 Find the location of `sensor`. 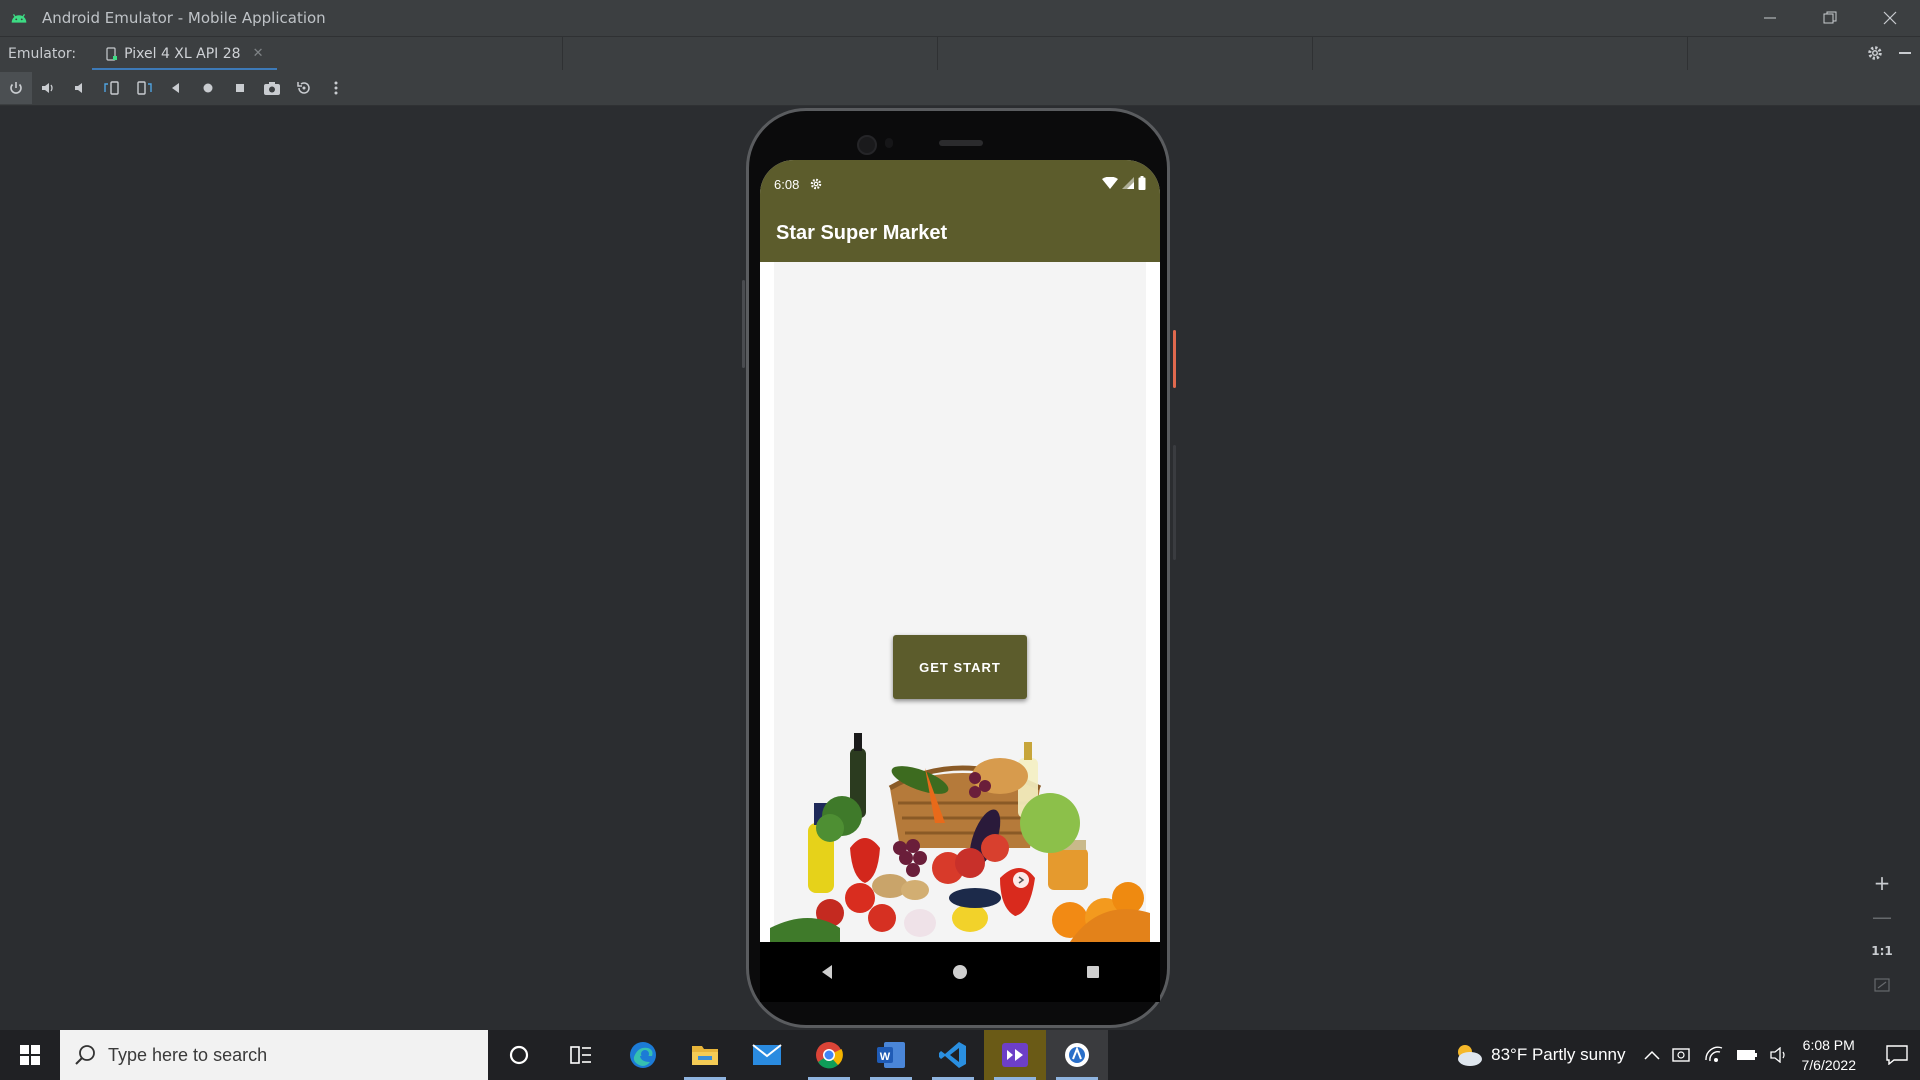

sensor is located at coordinates (889, 143).